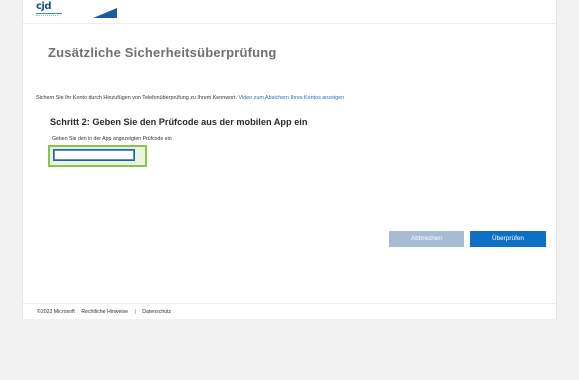 This screenshot has height=380, width=579. What do you see at coordinates (44, 6) in the screenshot?
I see `logo-text: cjd` at bounding box center [44, 6].